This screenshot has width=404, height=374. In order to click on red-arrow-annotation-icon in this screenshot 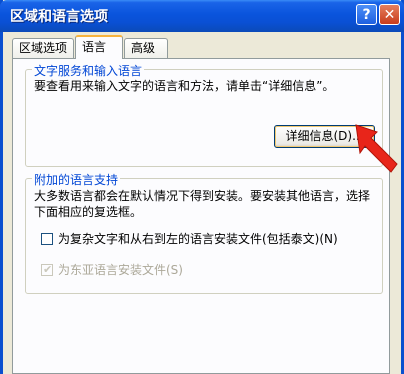, I will do `click(376, 148)`.